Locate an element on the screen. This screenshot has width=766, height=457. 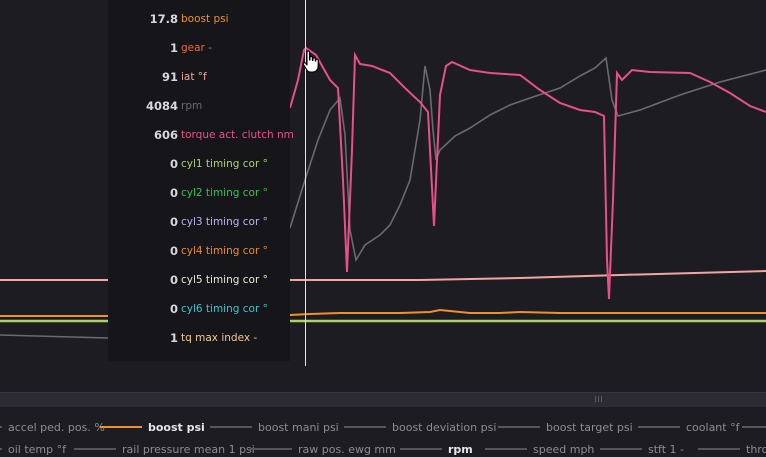
legend-item: rpm is located at coordinates (436, 449).